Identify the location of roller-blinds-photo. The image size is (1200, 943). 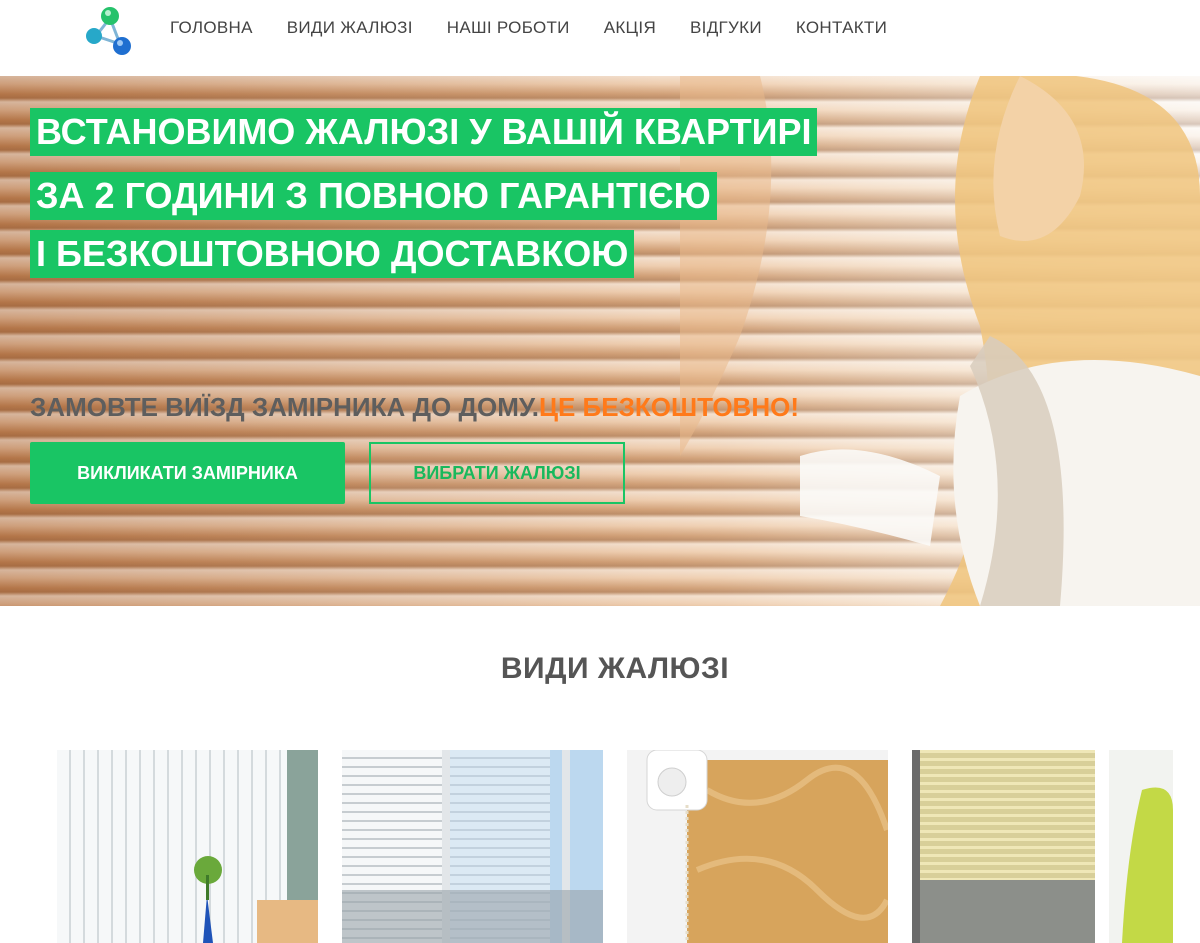
(757, 846).